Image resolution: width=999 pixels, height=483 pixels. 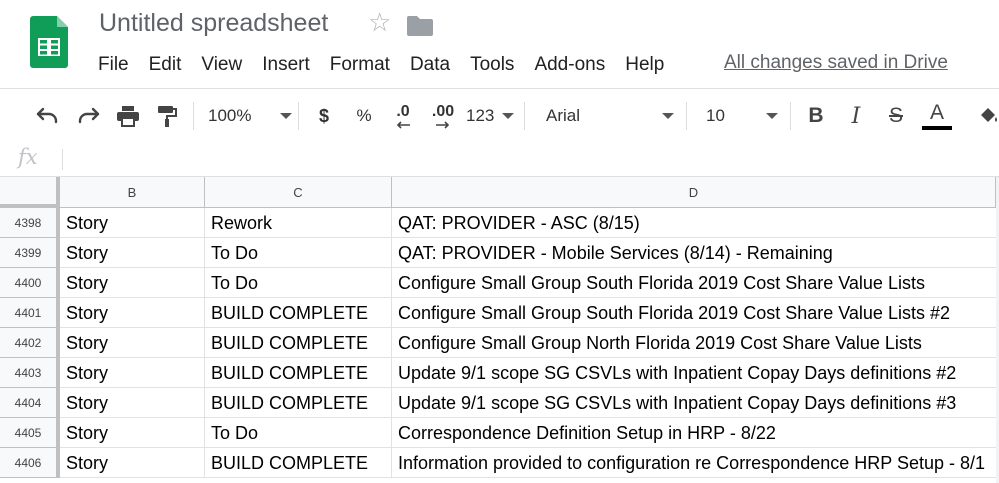 What do you see at coordinates (403, 111) in the screenshot?
I see `decrease-decimal-label: .0` at bounding box center [403, 111].